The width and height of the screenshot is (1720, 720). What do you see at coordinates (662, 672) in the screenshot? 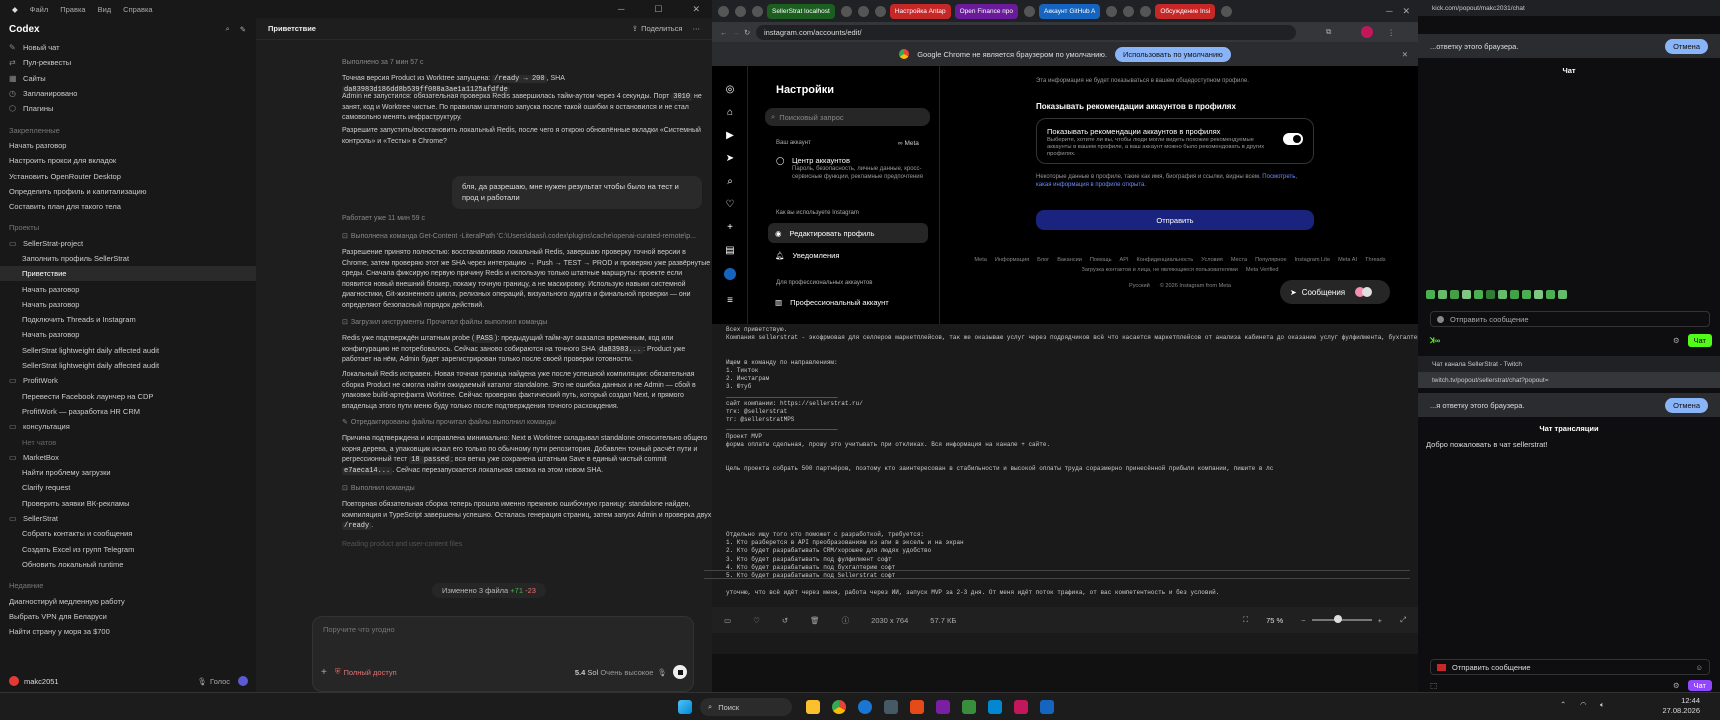
I see `mic-icon: 🎙` at bounding box center [662, 672].